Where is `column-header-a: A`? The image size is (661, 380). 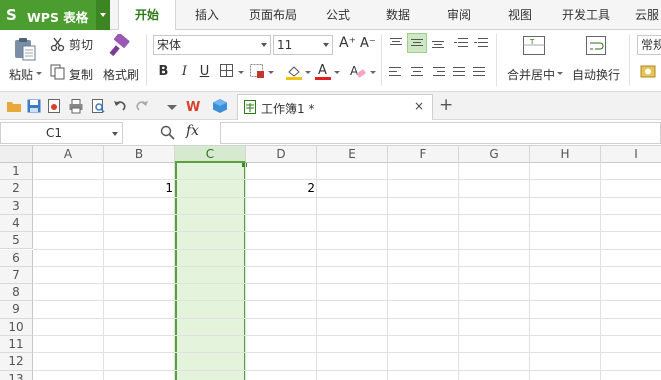 column-header-a: A is located at coordinates (68, 154).